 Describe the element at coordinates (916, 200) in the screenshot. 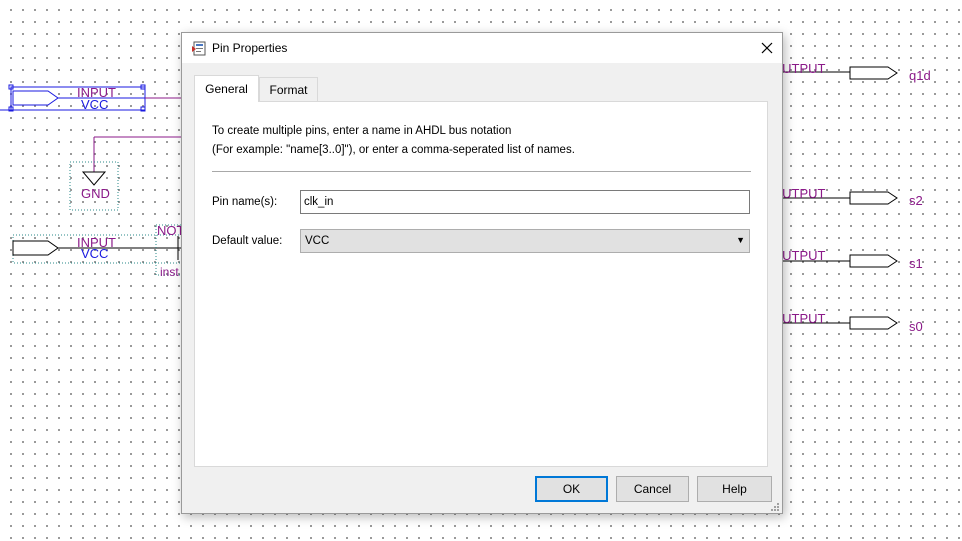

I see `output-s2-name: s2` at that location.